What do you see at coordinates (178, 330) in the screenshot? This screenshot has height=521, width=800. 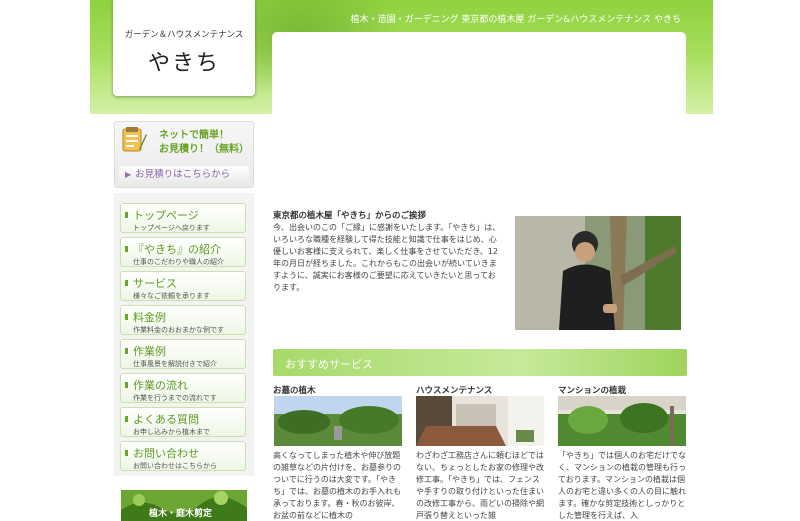 I see `nav-item-subtitle: 作業料金のおおまかな例です` at bounding box center [178, 330].